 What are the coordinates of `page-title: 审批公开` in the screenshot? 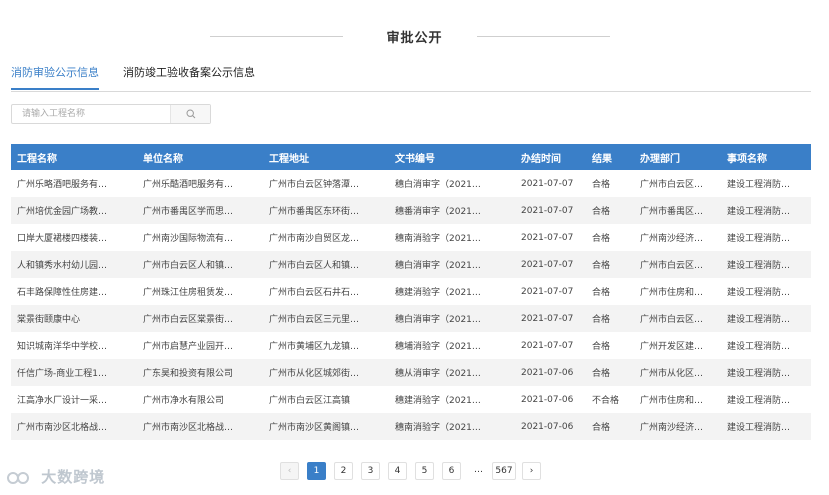 It's located at (414, 38).